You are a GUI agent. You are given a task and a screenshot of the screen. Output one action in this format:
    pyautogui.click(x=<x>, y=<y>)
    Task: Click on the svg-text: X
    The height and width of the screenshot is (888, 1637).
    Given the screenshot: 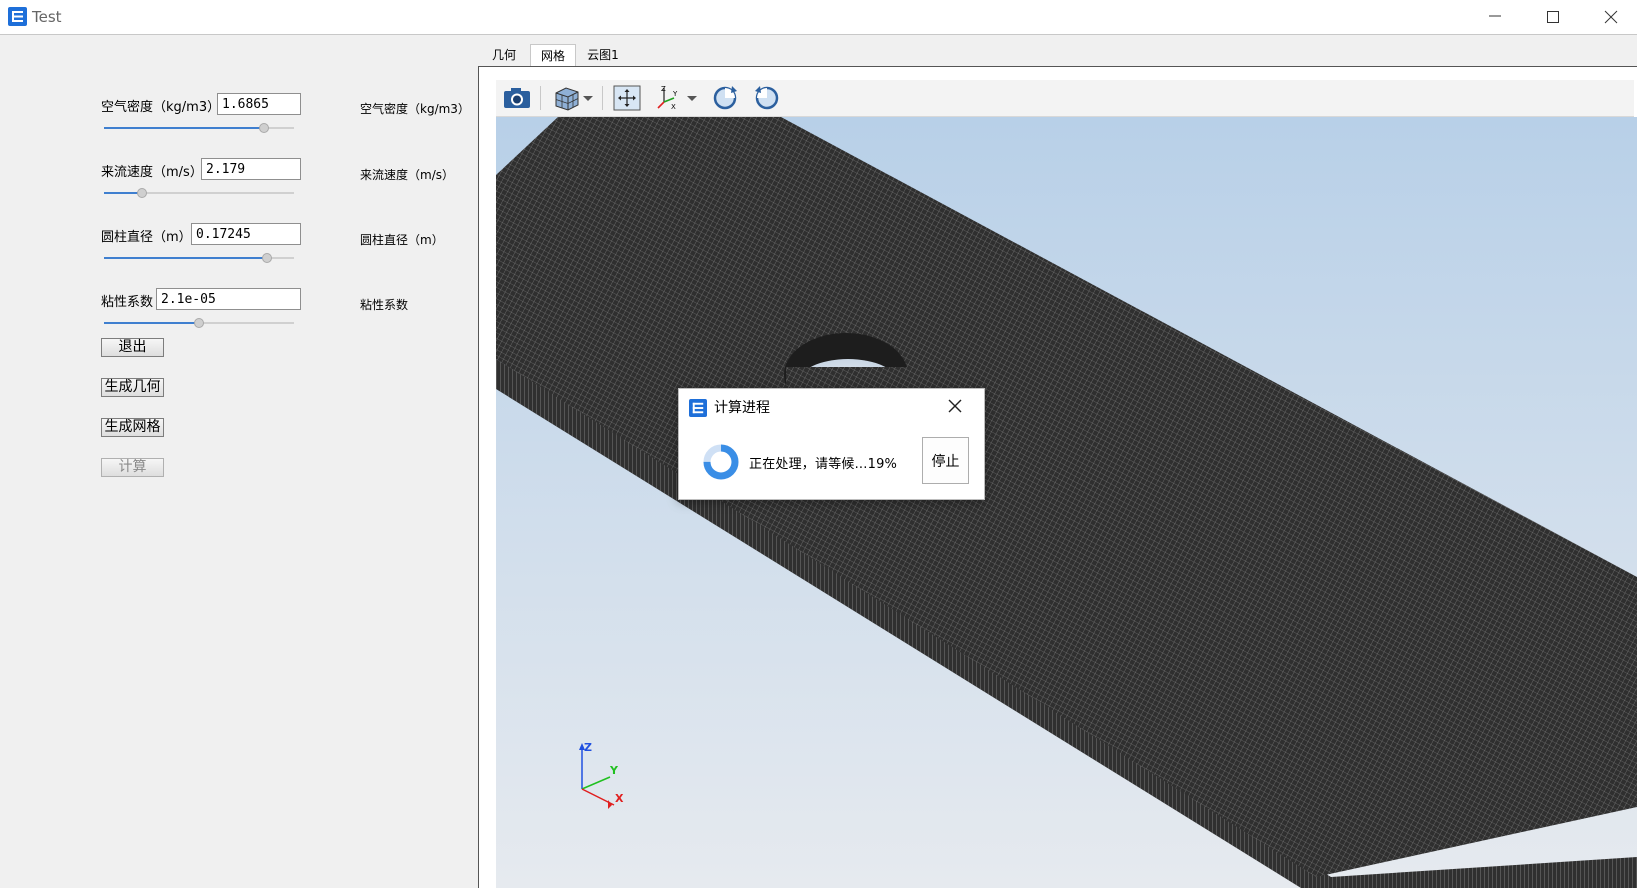 What is the action you would take?
    pyautogui.click(x=673, y=107)
    